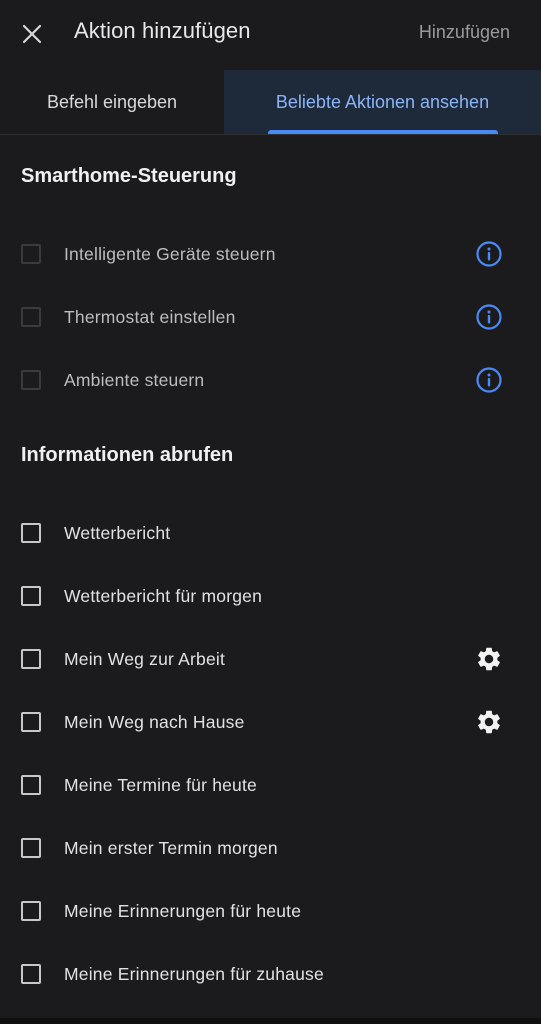 Image resolution: width=541 pixels, height=1024 pixels. I want to click on close-icon, so click(32, 34).